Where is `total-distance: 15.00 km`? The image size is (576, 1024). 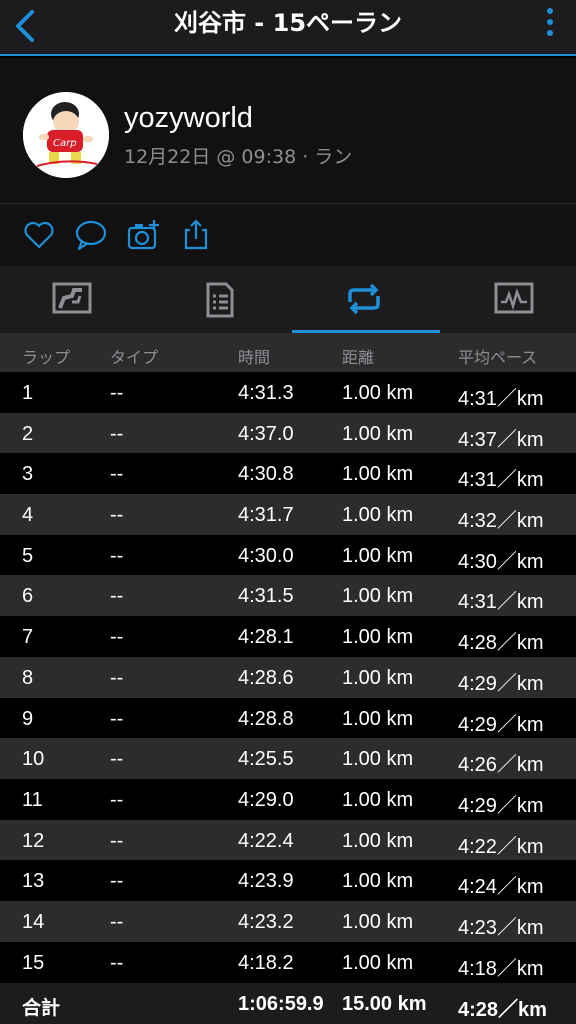
total-distance: 15.00 km is located at coordinates (384, 1004).